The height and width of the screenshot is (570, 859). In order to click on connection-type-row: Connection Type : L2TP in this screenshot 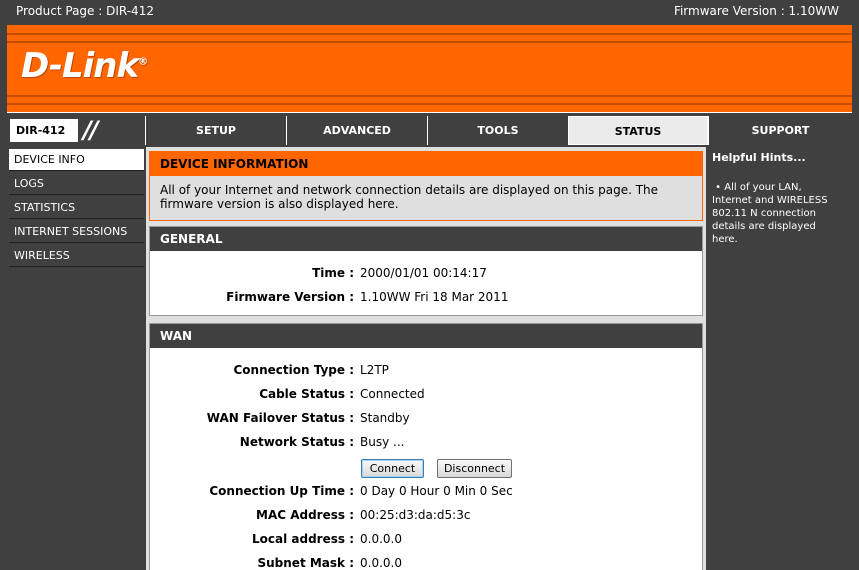, I will do `click(426, 372)`.